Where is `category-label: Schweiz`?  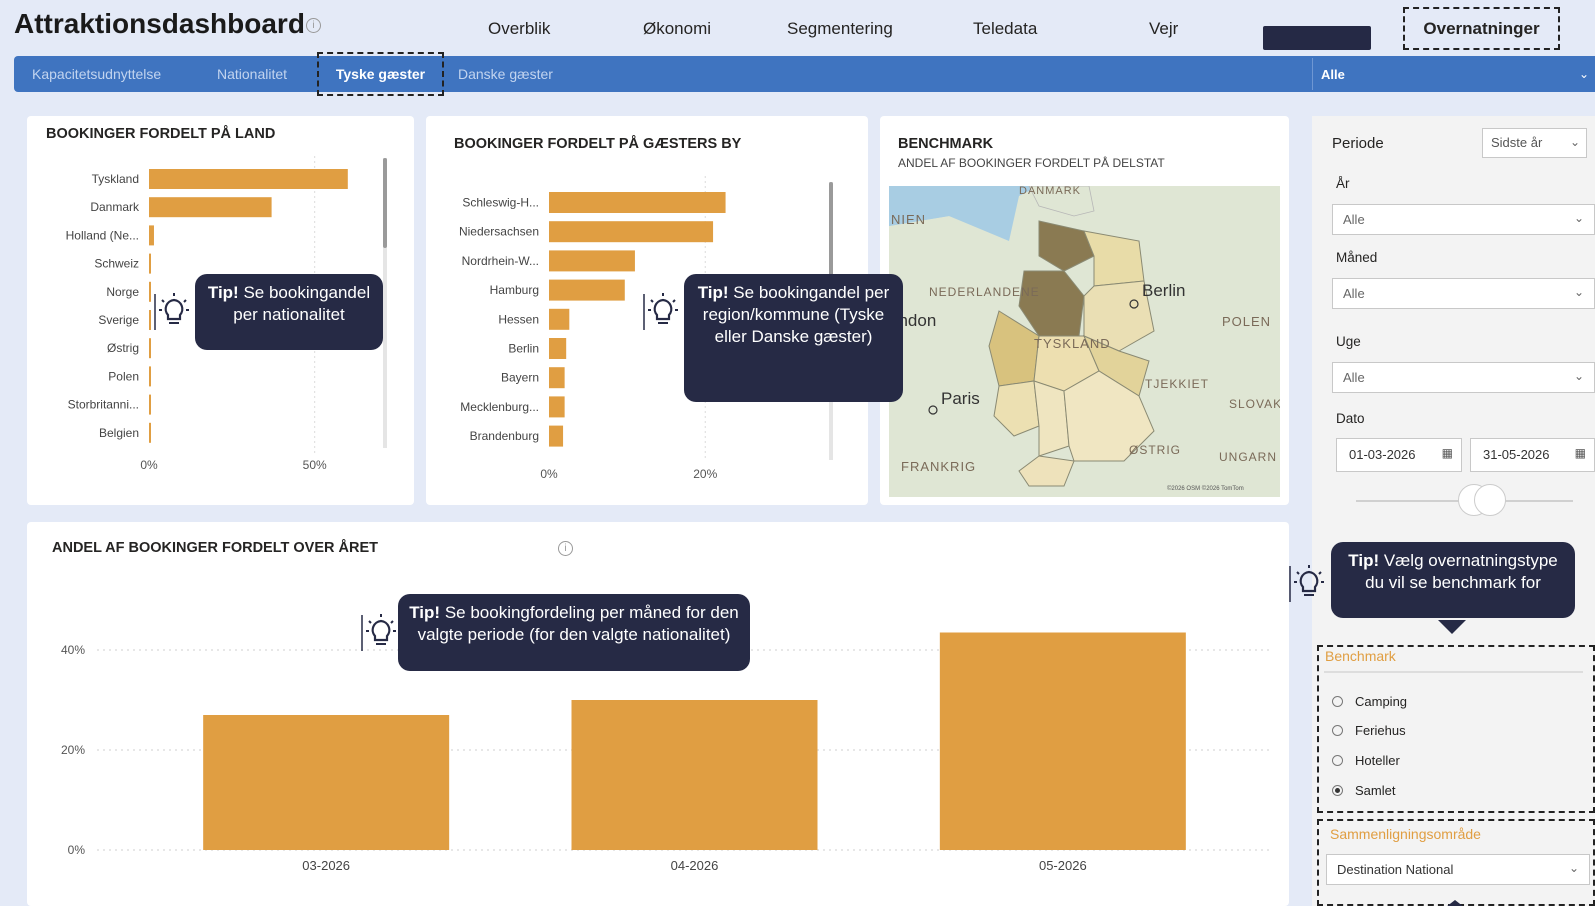 category-label: Schweiz is located at coordinates (116, 264).